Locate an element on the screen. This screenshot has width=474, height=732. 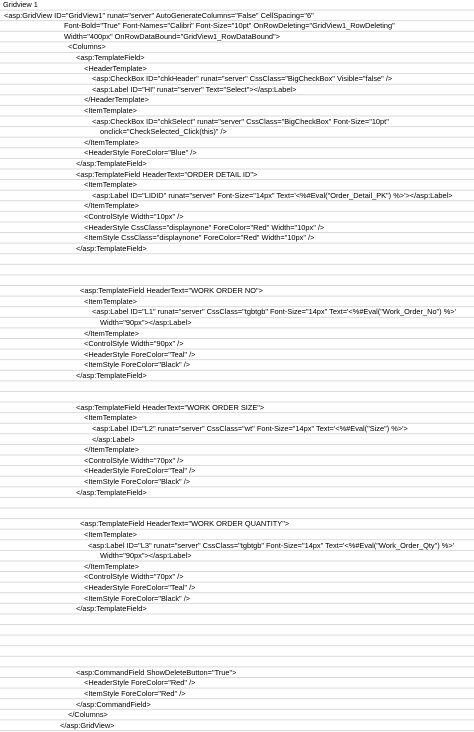
code-line: <asp:TemplateField> is located at coordinates (110, 58).